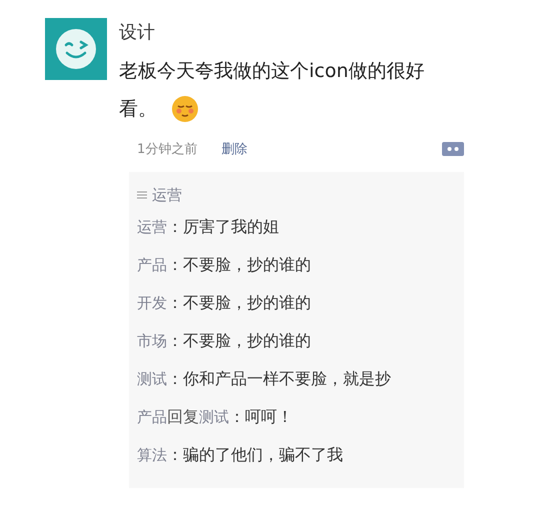 This screenshot has height=507, width=550. Describe the element at coordinates (453, 149) in the screenshot. I see `comment-icon` at that location.